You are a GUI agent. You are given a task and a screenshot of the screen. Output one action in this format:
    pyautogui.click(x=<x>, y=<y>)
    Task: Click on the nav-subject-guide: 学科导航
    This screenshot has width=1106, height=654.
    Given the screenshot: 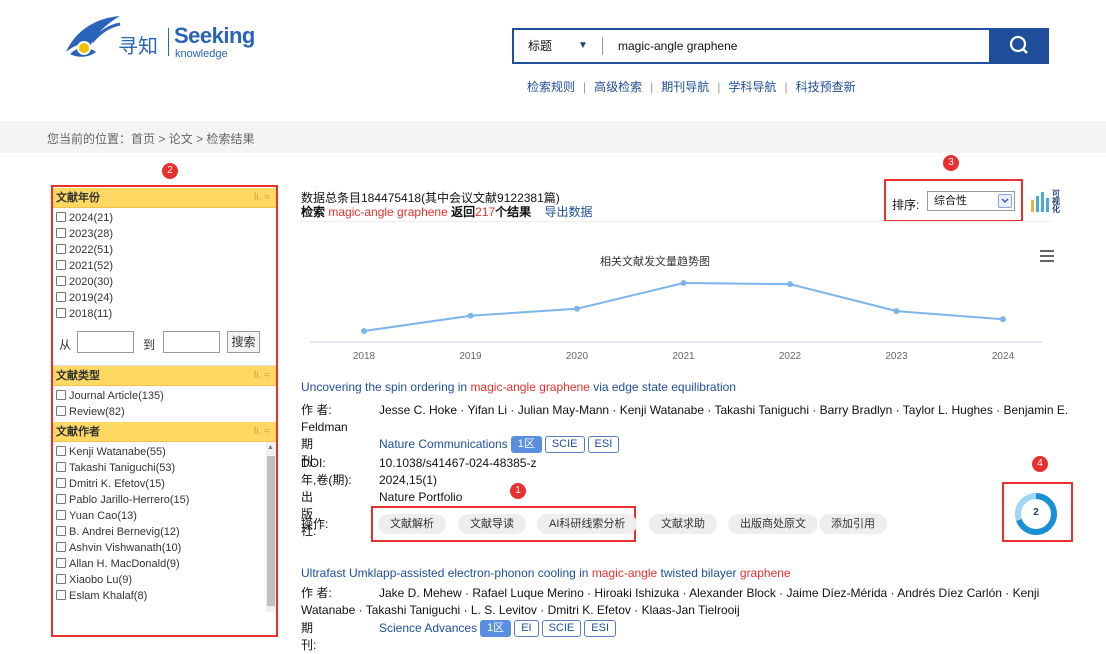 What is the action you would take?
    pyautogui.click(x=752, y=87)
    